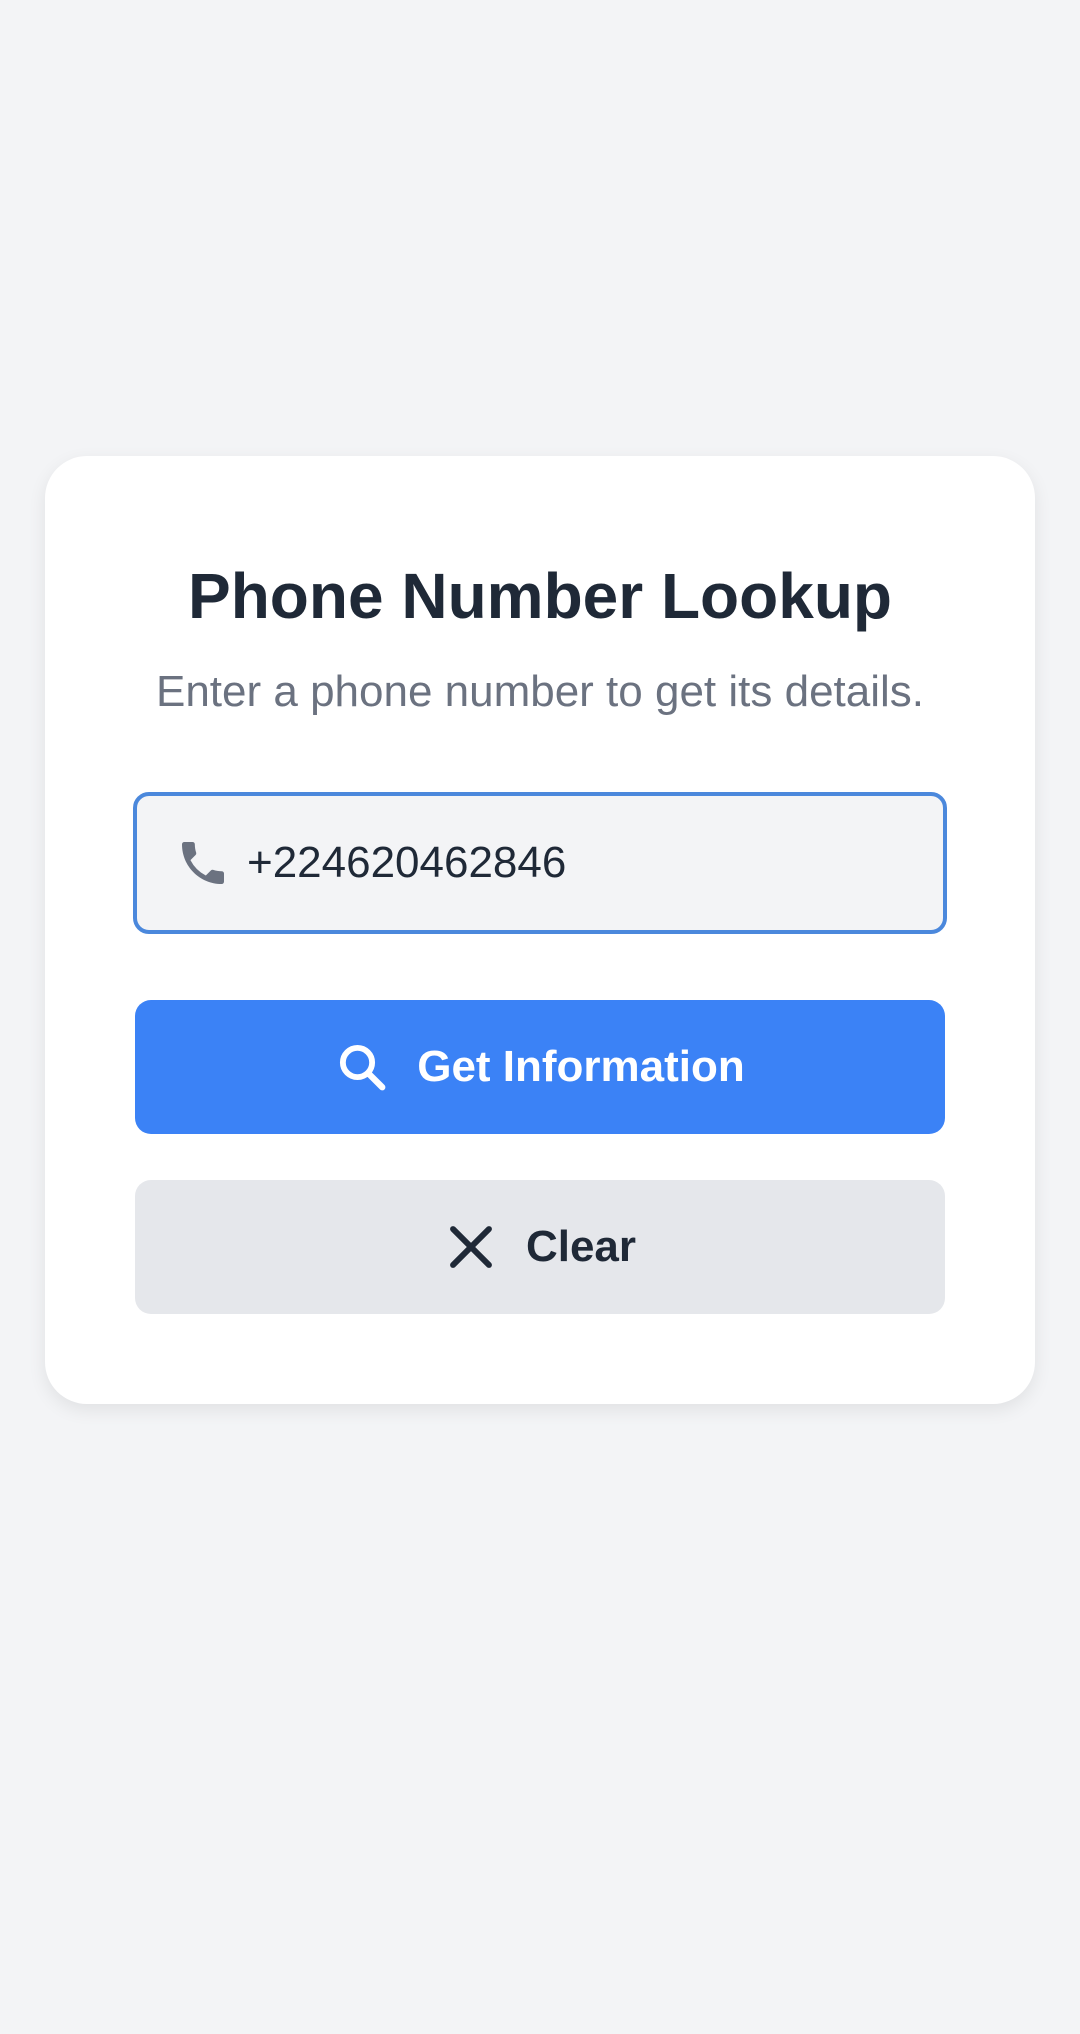 This screenshot has height=2034, width=1080. Describe the element at coordinates (203, 863) in the screenshot. I see `phone-icon` at that location.